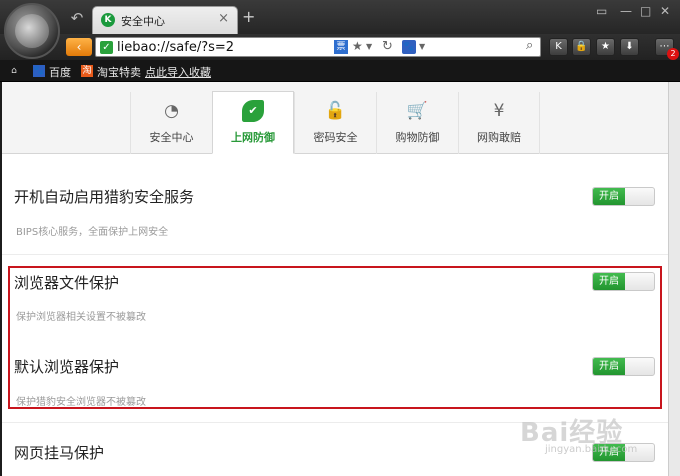  Describe the element at coordinates (60, 72) in the screenshot. I see `bookmark-baidu: 百度` at that location.